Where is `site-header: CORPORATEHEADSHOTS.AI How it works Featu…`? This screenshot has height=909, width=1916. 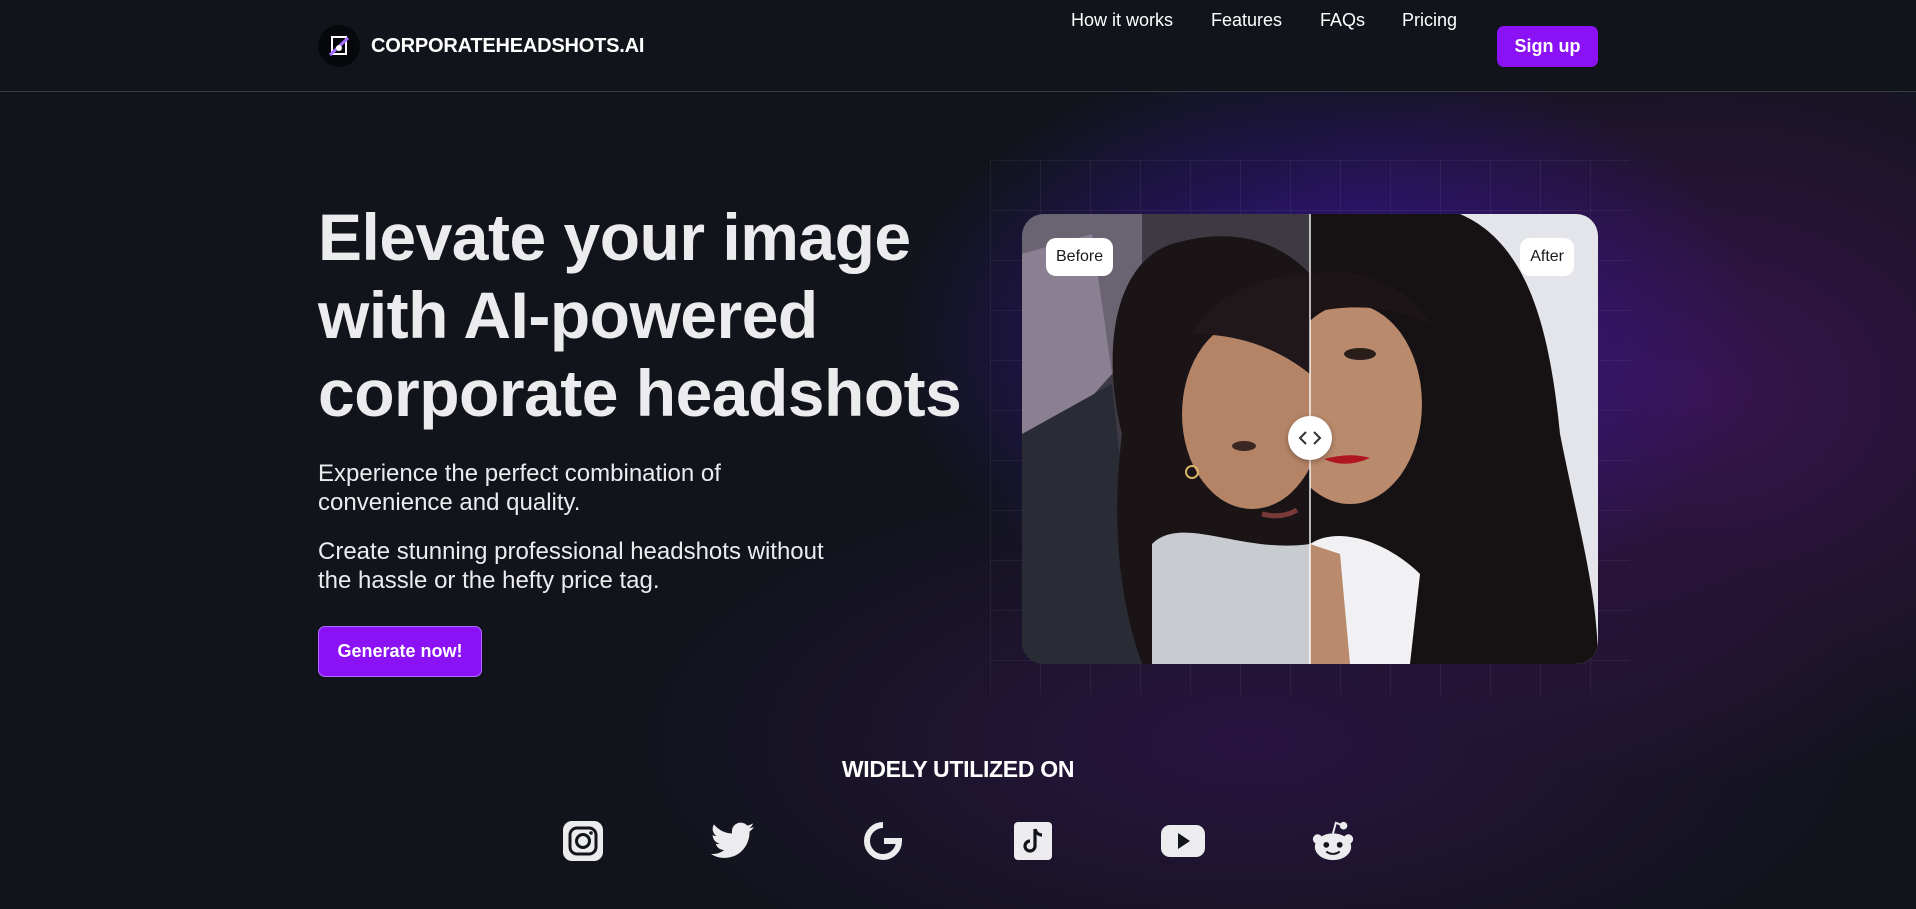 site-header: CORPORATEHEADSHOTS.AI How it works Featu… is located at coordinates (958, 46).